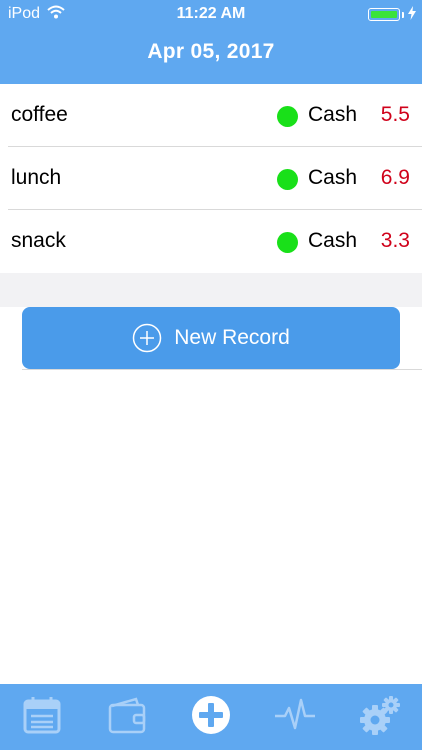 The width and height of the screenshot is (422, 750). Describe the element at coordinates (403, 15) in the screenshot. I see `battery-tip` at that location.